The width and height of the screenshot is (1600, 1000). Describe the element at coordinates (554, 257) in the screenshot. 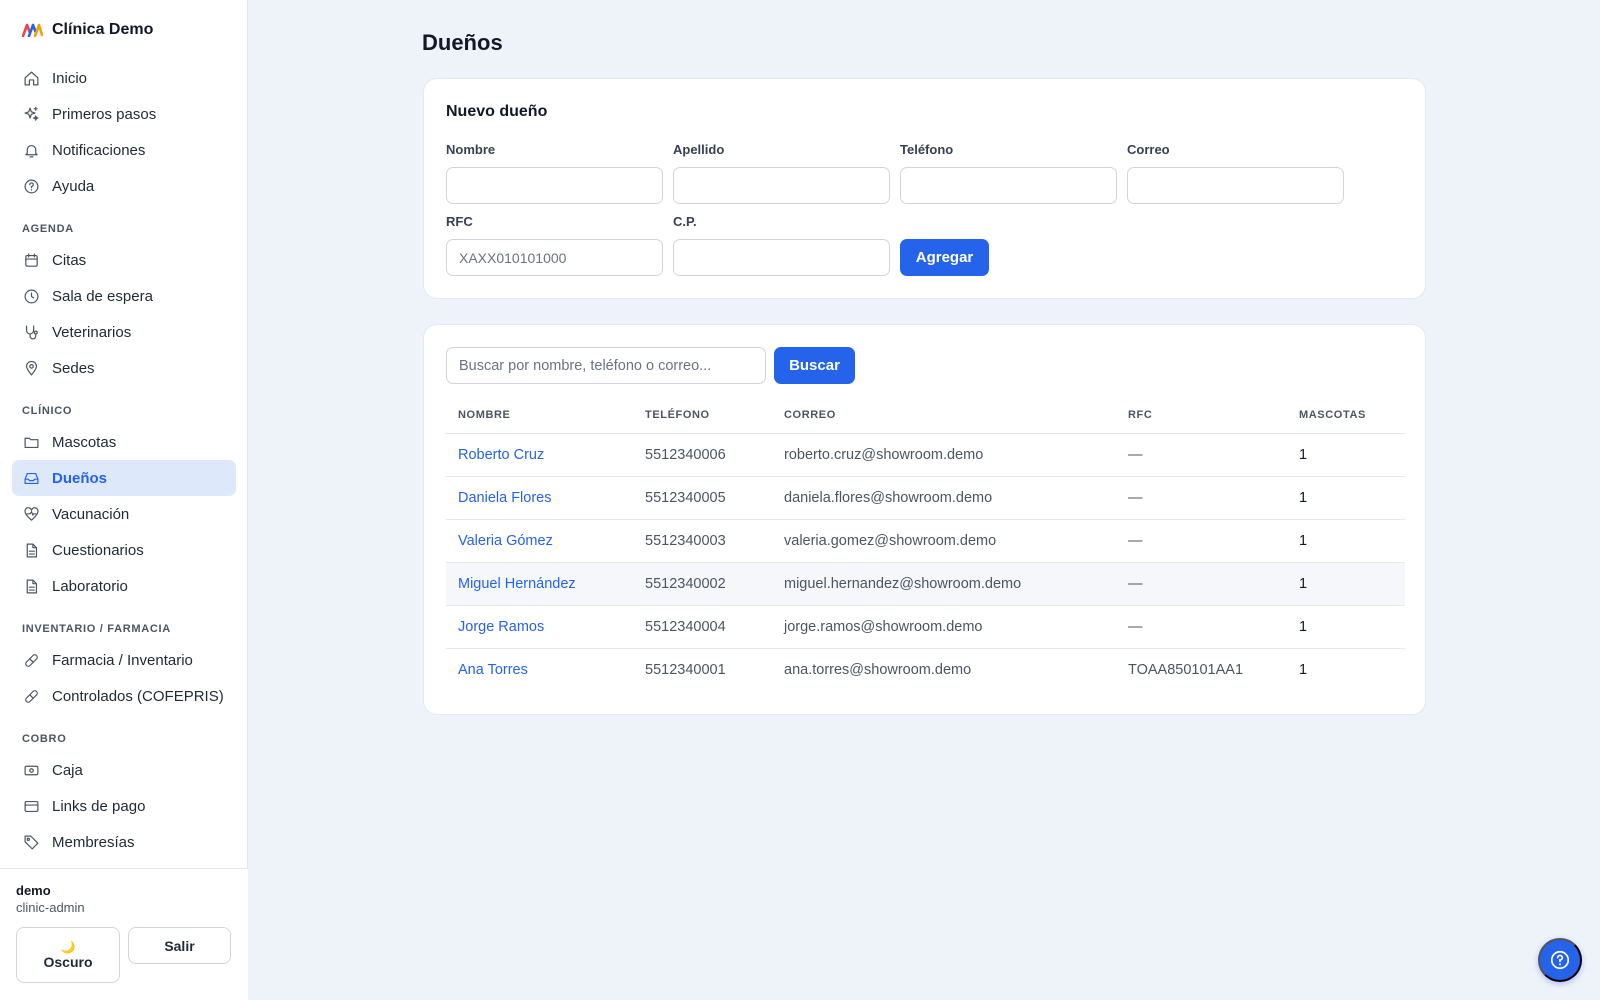

I see `rfc-field` at that location.